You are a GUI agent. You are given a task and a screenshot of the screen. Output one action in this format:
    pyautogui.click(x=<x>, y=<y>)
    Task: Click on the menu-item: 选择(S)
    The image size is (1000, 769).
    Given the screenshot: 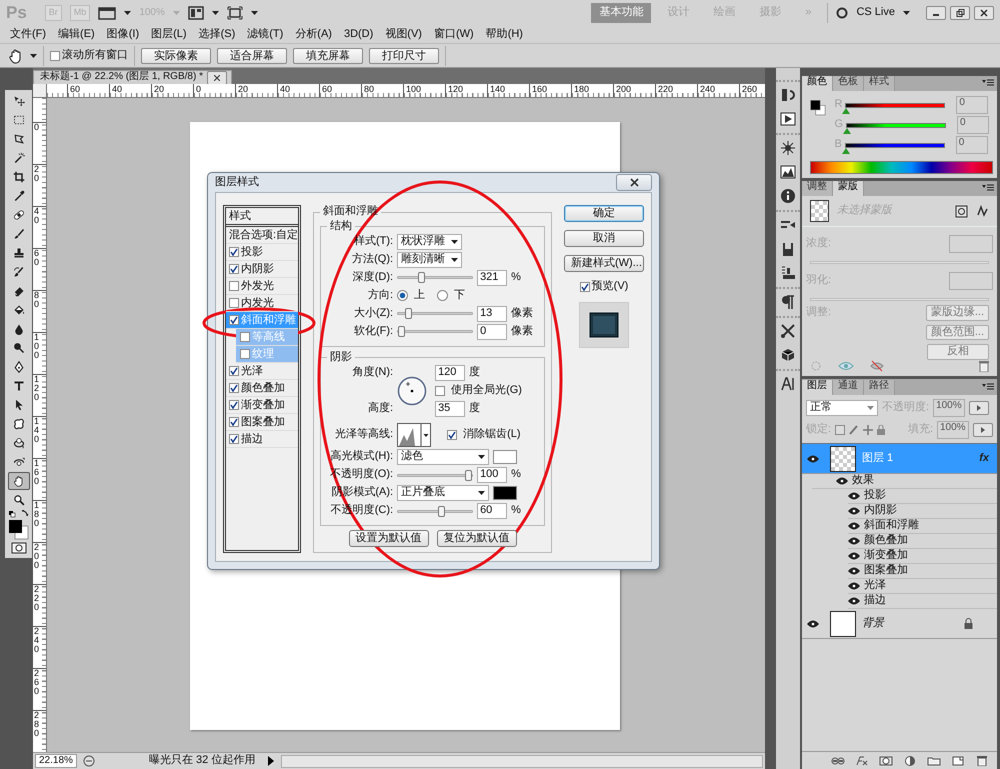 What is the action you would take?
    pyautogui.click(x=217, y=35)
    